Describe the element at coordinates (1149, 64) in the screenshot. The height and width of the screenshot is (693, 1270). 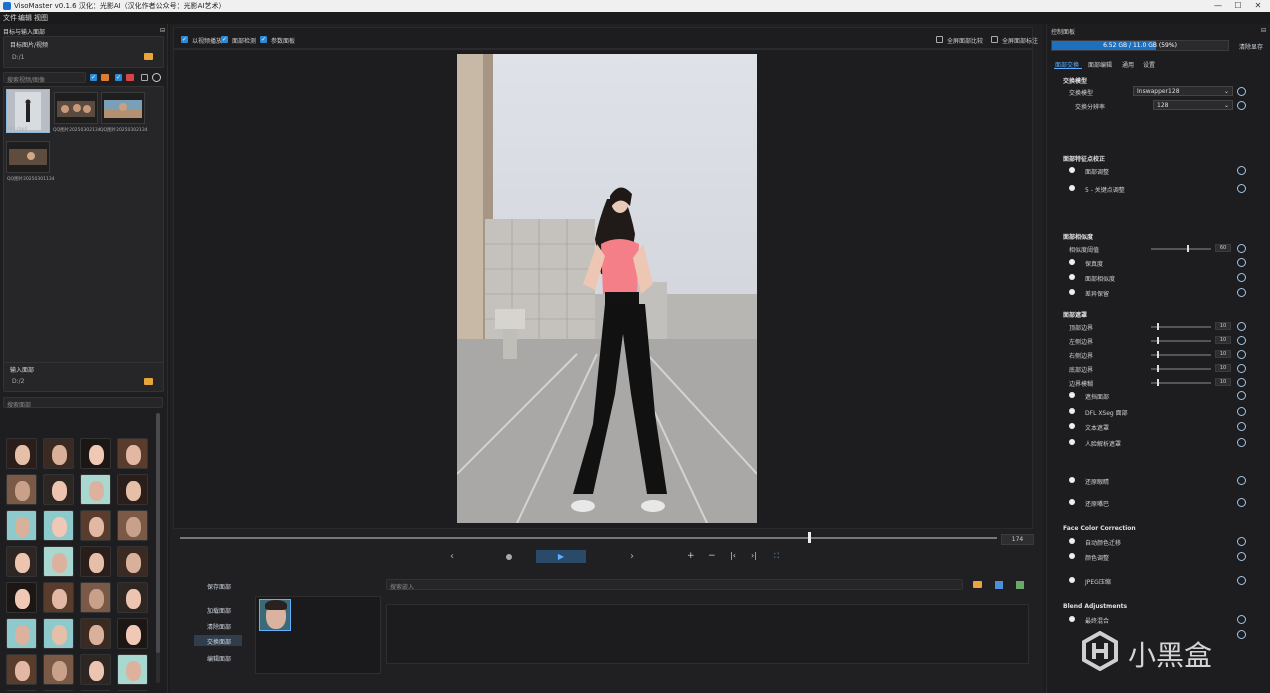
I see `tab-settings: 设置` at that location.